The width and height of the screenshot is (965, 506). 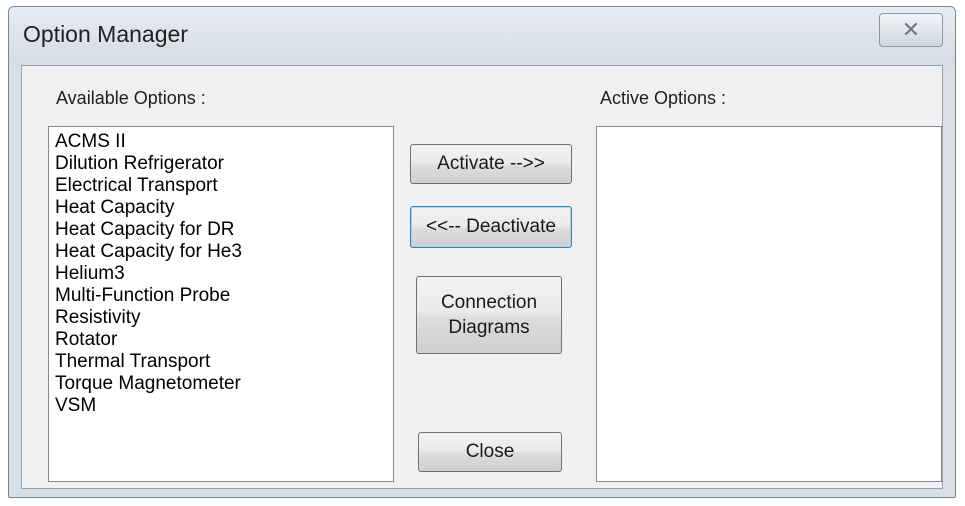 I want to click on list-item: Heat Capacity for DR, so click(x=221, y=230).